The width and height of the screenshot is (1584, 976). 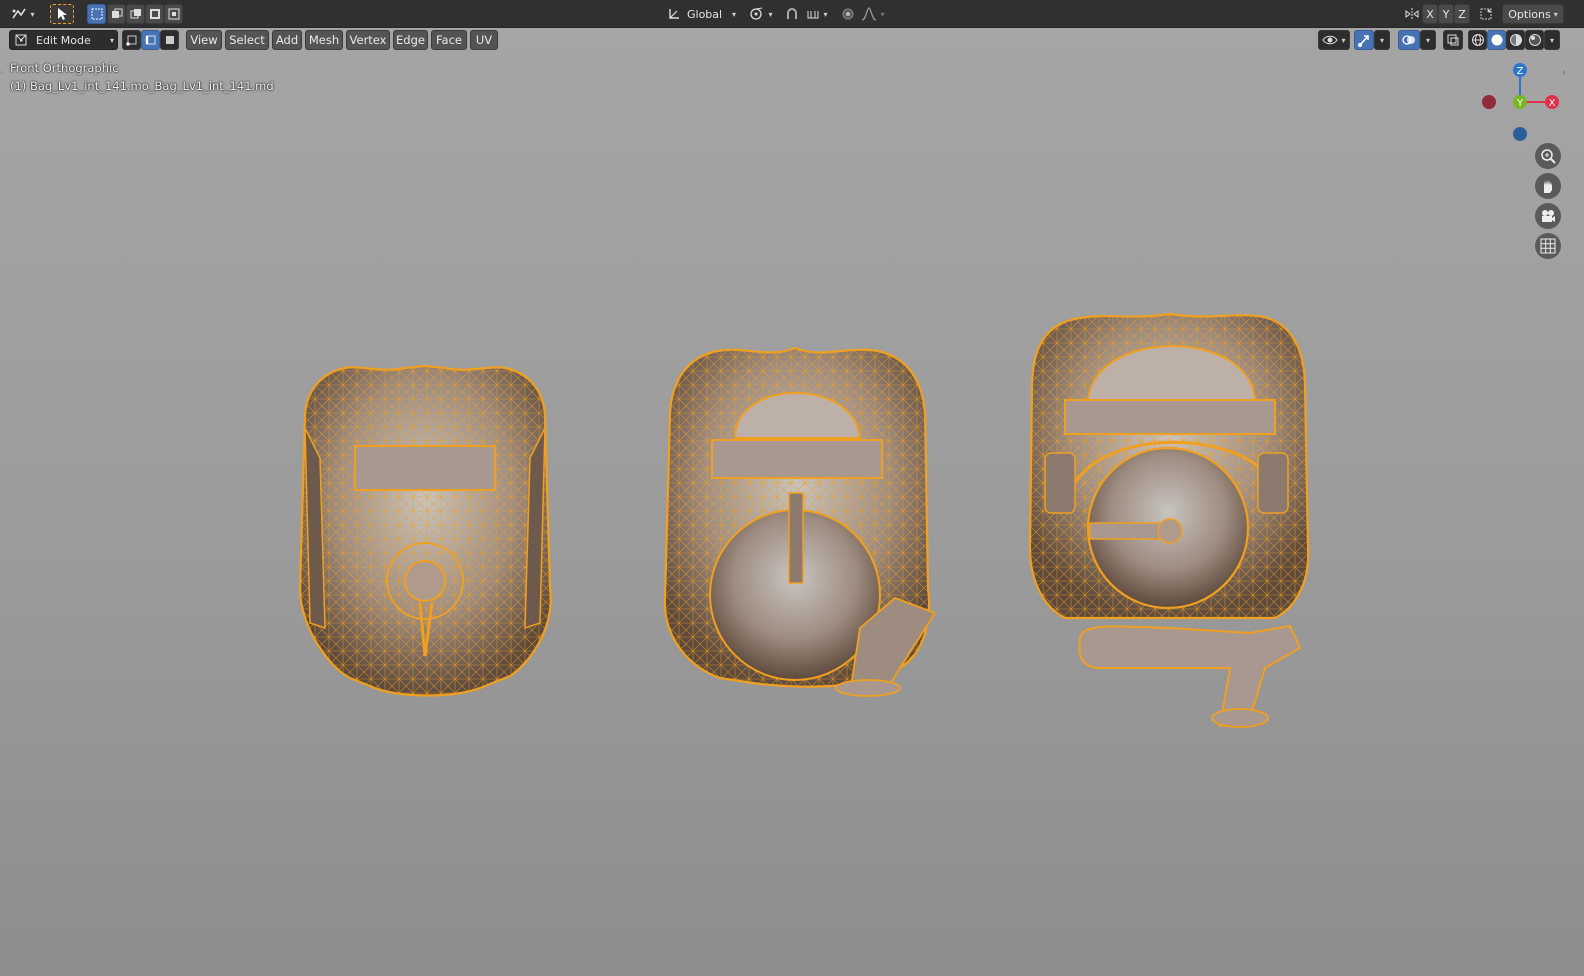 I want to click on edge-select-icon, so click(x=150, y=40).